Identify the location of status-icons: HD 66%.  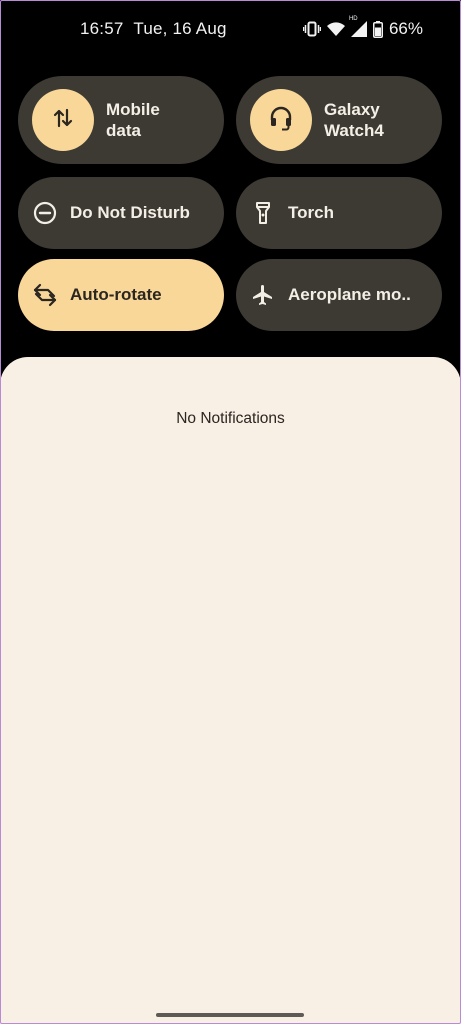
(362, 27).